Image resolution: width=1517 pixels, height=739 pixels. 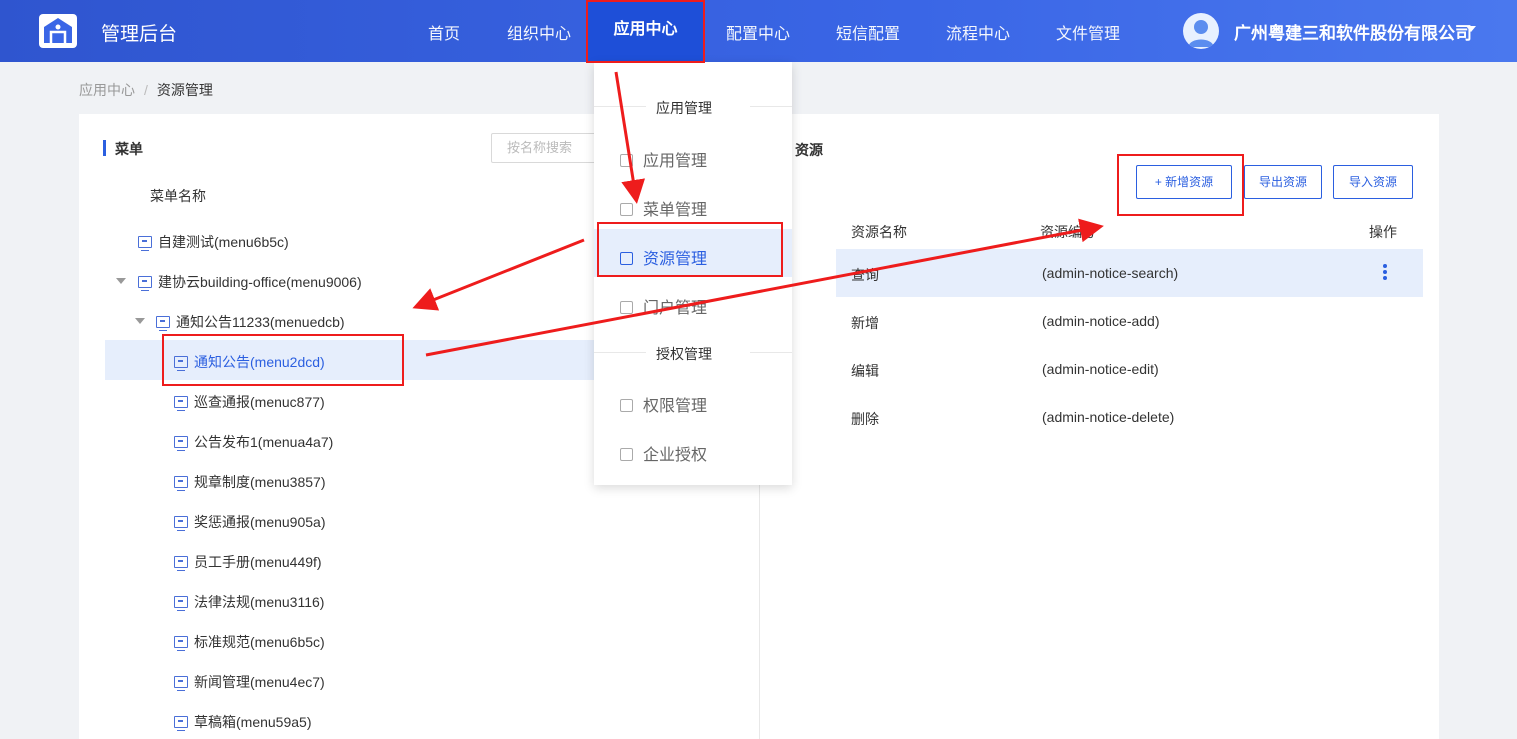 I want to click on dropdown-item-permission-manage: 权限管理, so click(x=663, y=404).